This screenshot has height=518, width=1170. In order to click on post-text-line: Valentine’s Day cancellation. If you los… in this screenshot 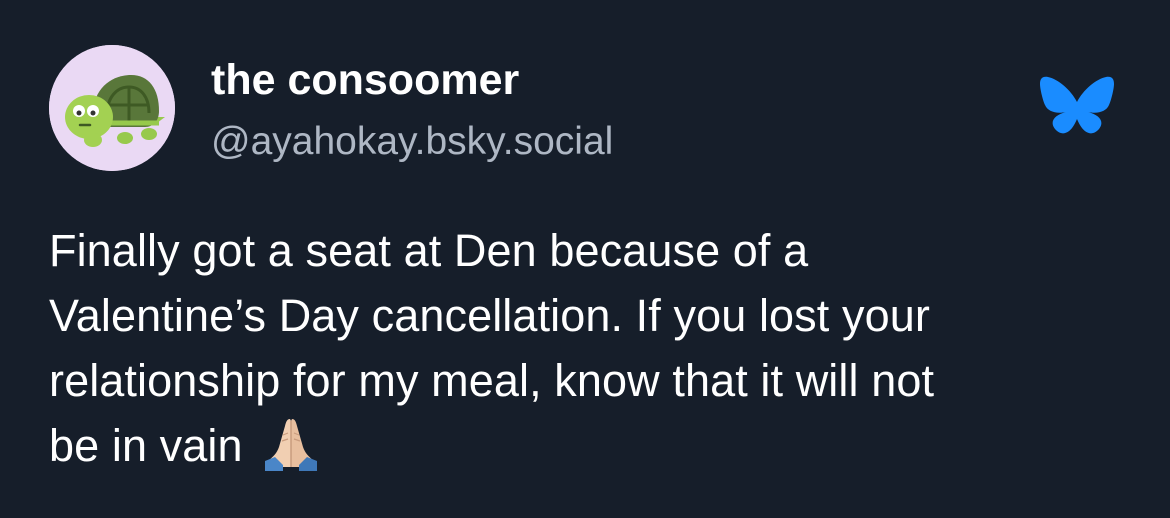, I will do `click(489, 315)`.